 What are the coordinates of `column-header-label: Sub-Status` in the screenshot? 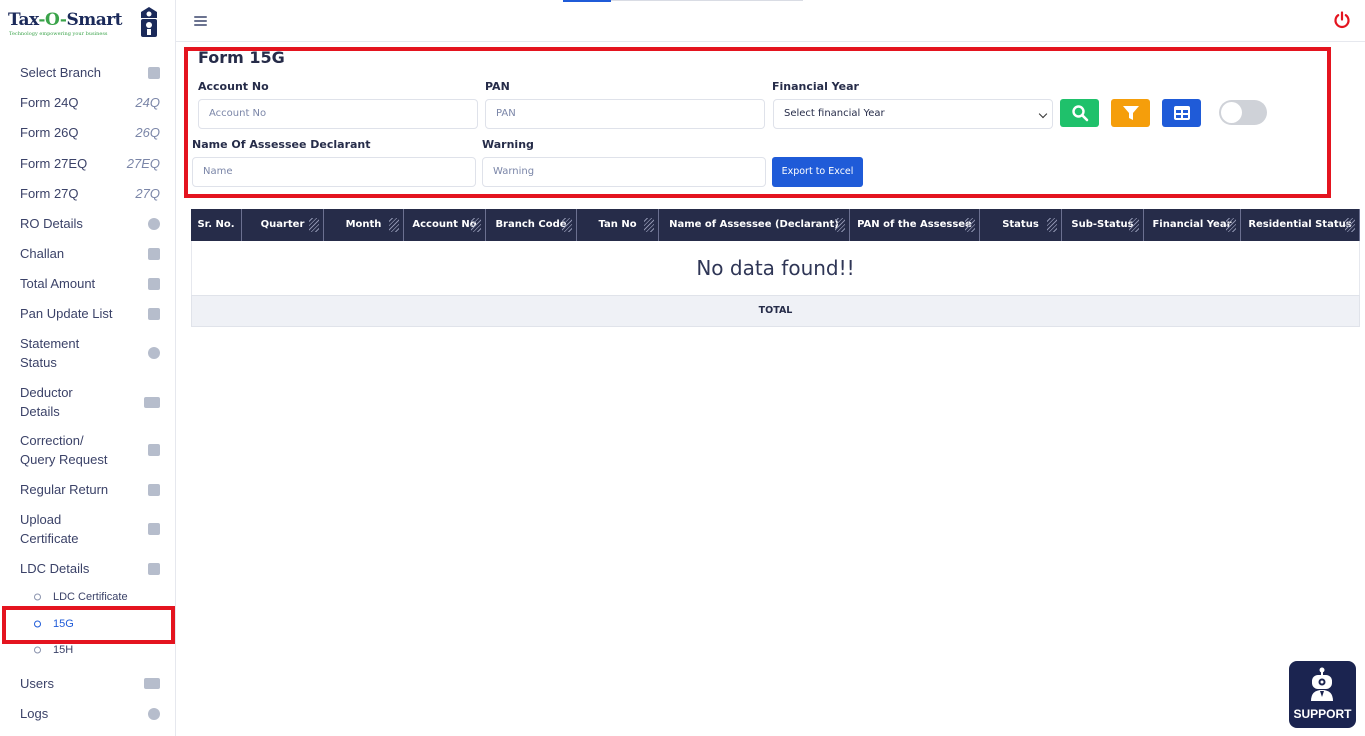 It's located at (1102, 224).